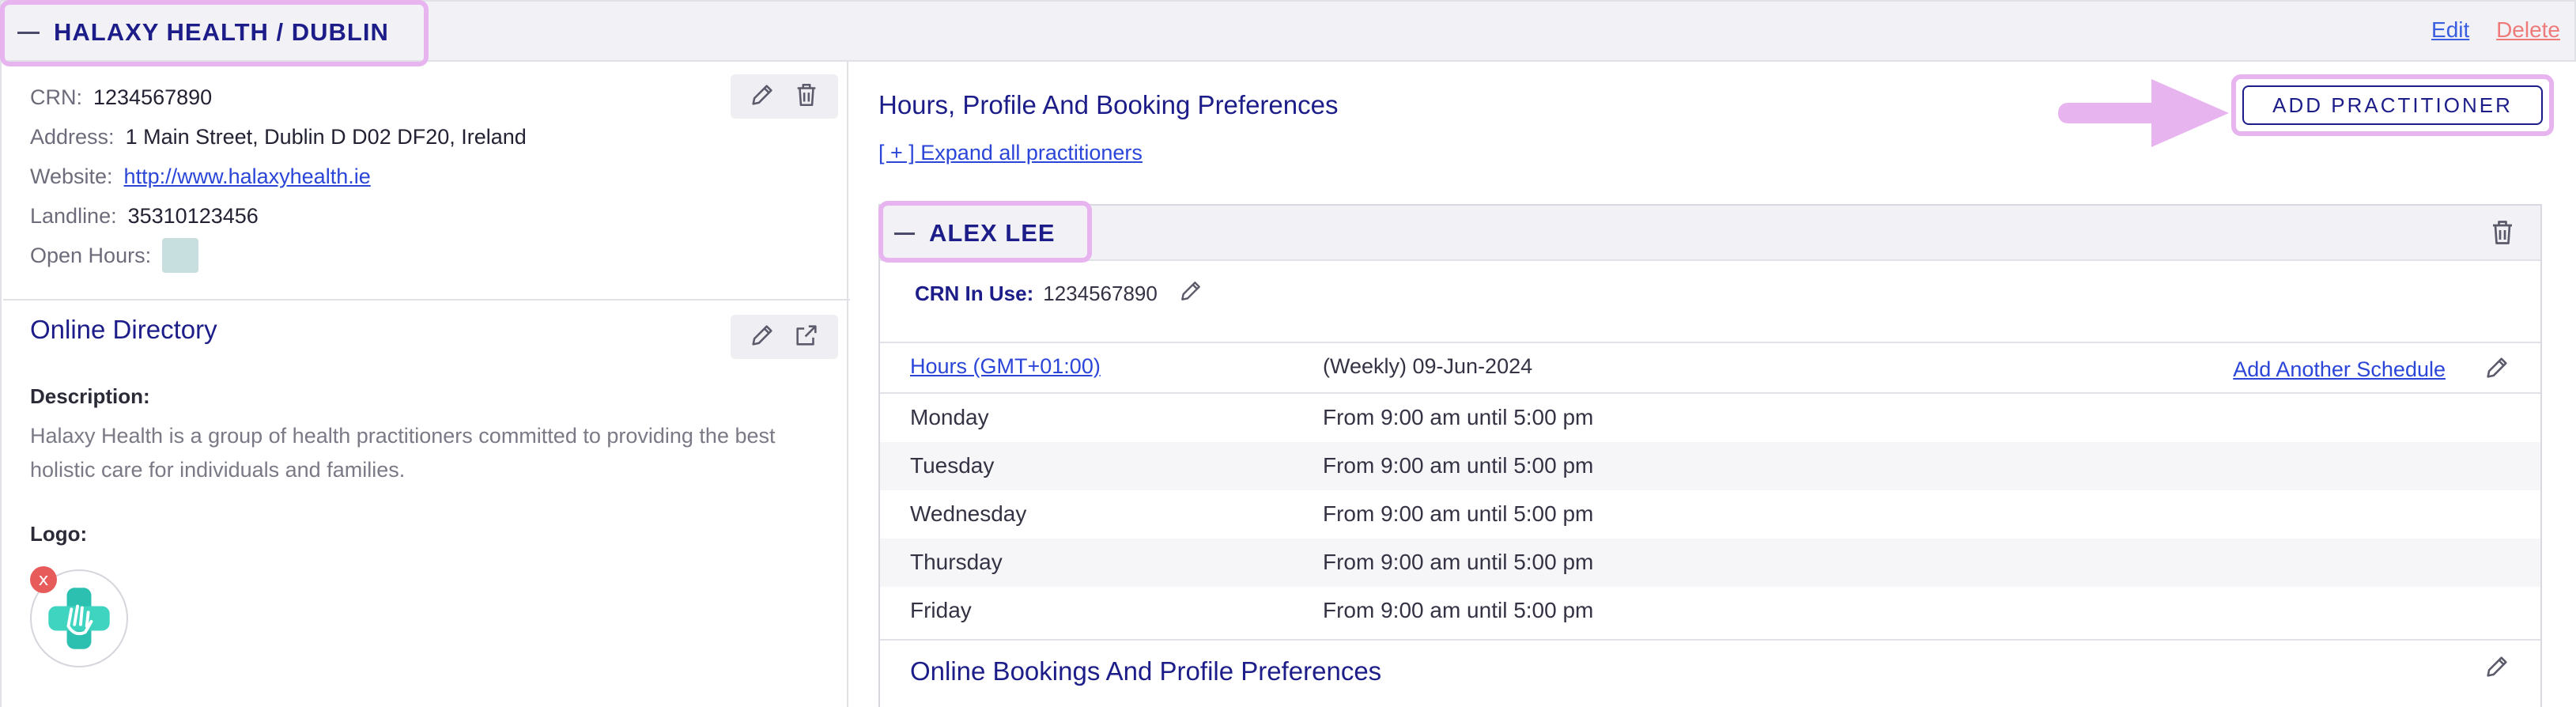 Image resolution: width=2576 pixels, height=707 pixels. I want to click on landline-value: 35310123456, so click(193, 216).